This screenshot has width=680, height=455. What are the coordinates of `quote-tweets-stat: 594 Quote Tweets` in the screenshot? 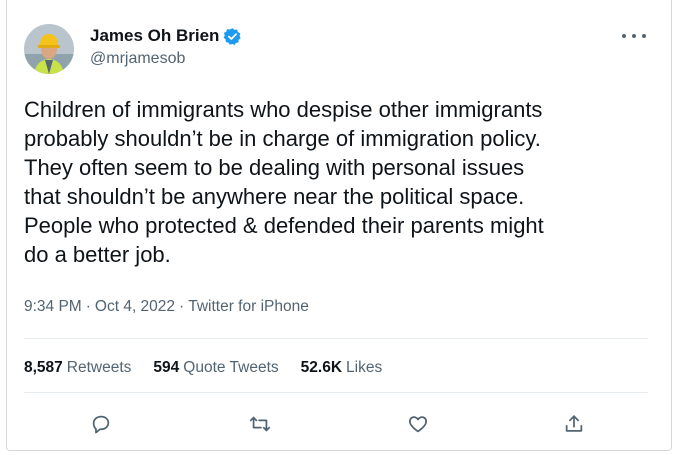 It's located at (215, 368).